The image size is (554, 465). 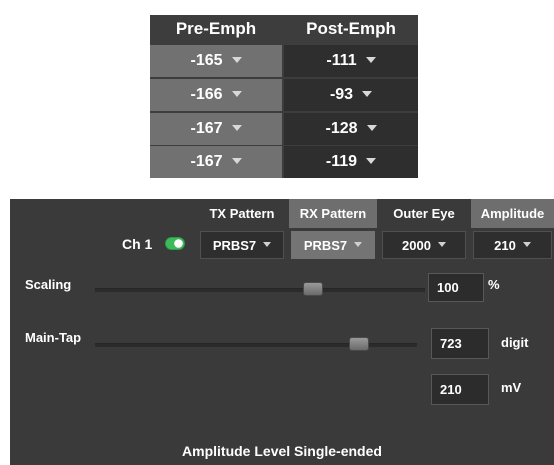 I want to click on outer-eye-header: Outer Eye, so click(x=424, y=213).